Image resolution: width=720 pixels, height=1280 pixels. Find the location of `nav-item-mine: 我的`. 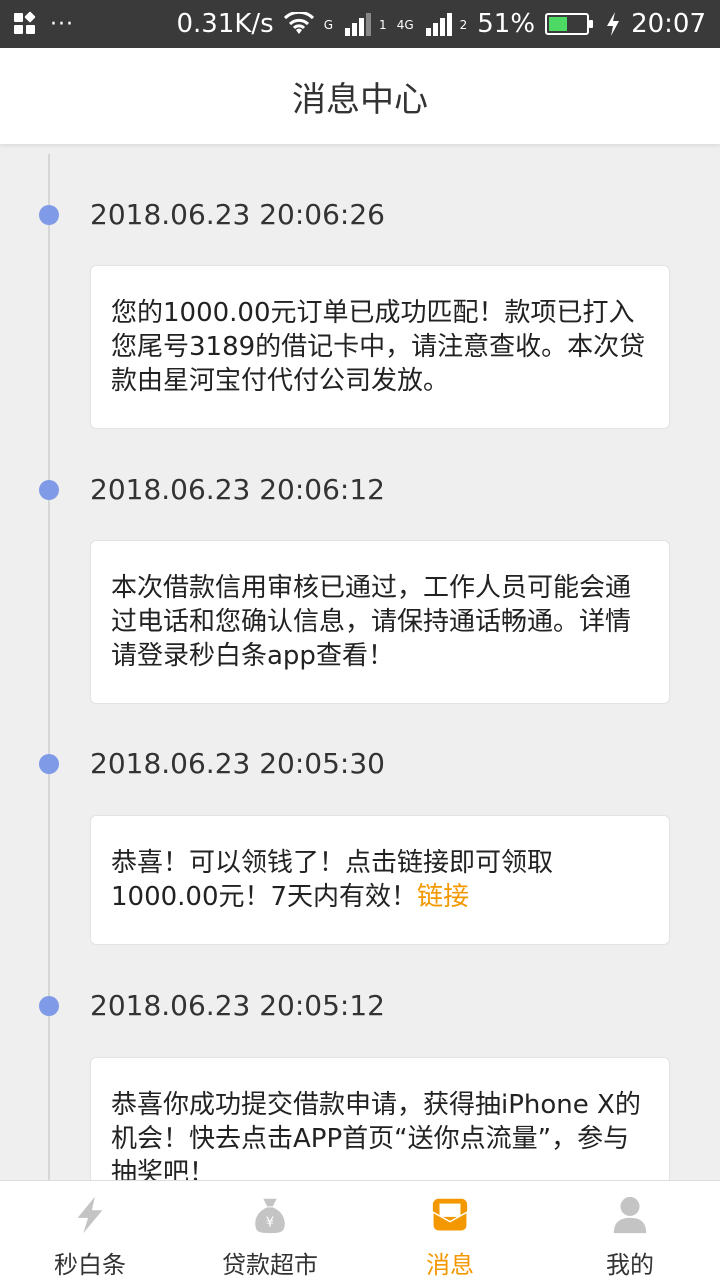

nav-item-mine: 我的 is located at coordinates (630, 1230).